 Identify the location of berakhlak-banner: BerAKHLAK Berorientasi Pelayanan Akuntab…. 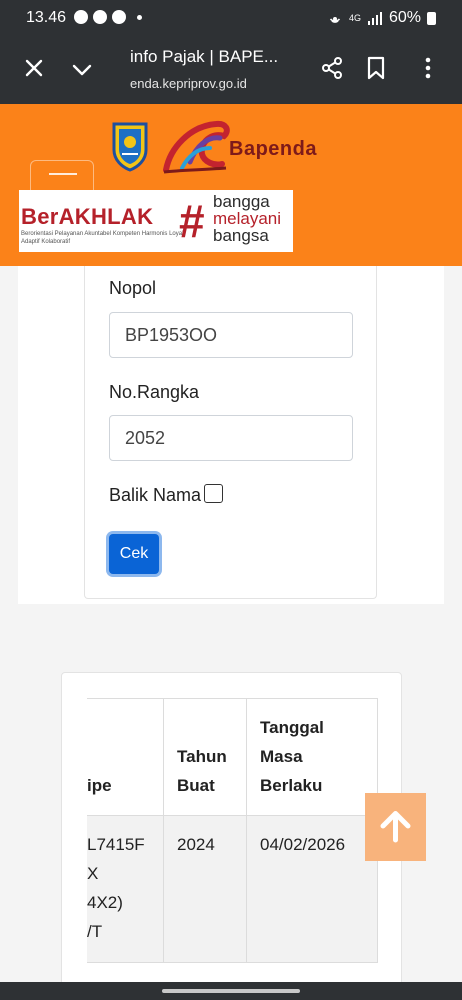
(156, 221).